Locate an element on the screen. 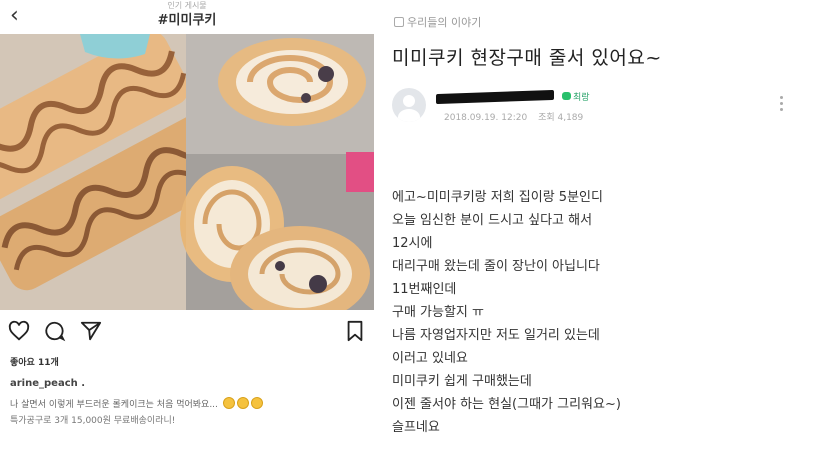 This screenshot has height=451, width=840. article-views: 조회 4,189 is located at coordinates (561, 118).